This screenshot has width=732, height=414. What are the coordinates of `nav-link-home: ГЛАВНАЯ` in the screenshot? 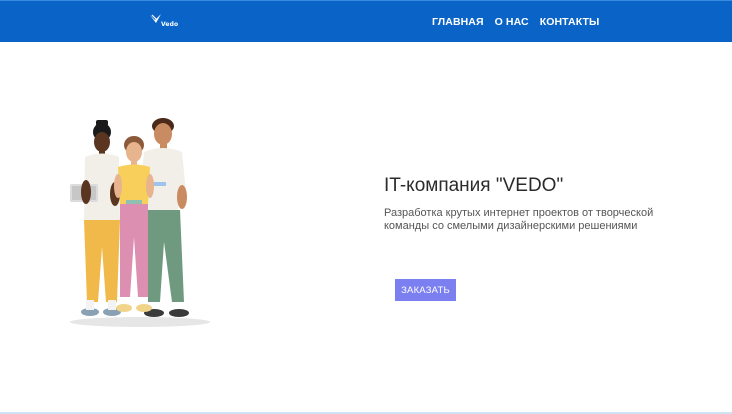 It's located at (458, 22).